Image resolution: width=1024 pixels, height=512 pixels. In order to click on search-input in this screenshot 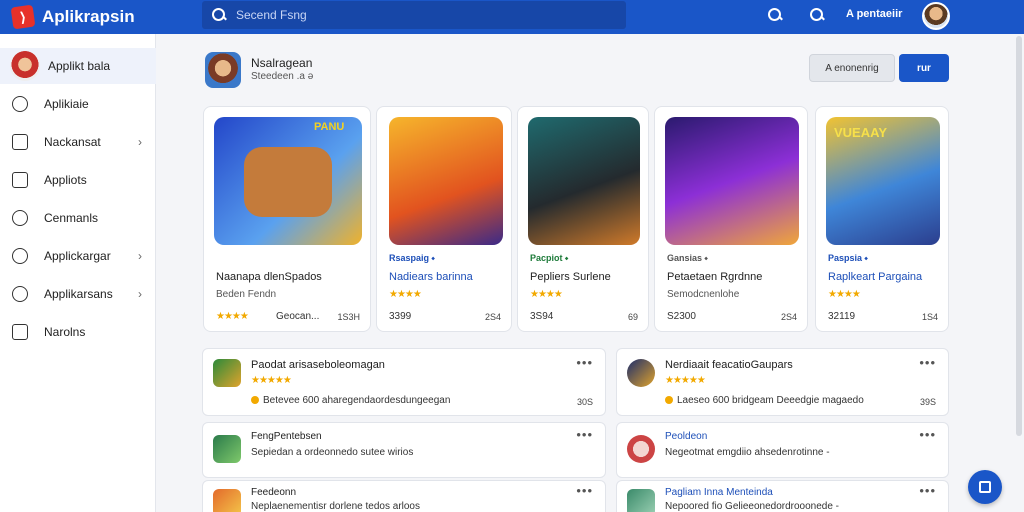, I will do `click(416, 15)`.